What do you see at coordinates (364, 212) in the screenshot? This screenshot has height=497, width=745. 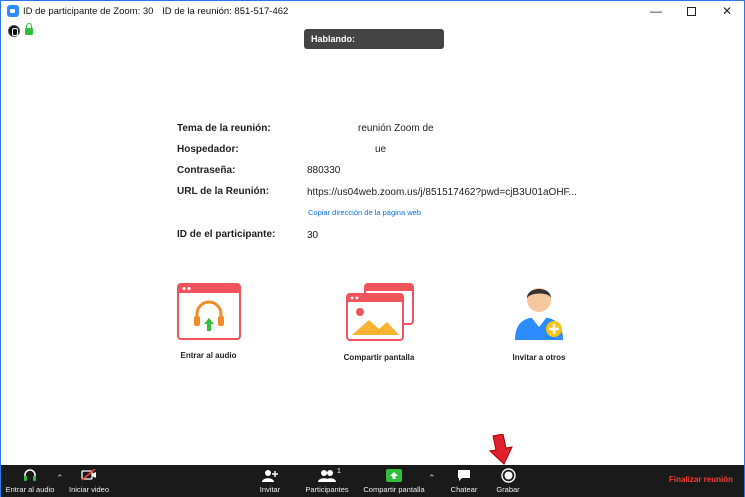 I see `copy-url-link: Copiar dirección de la página web` at bounding box center [364, 212].